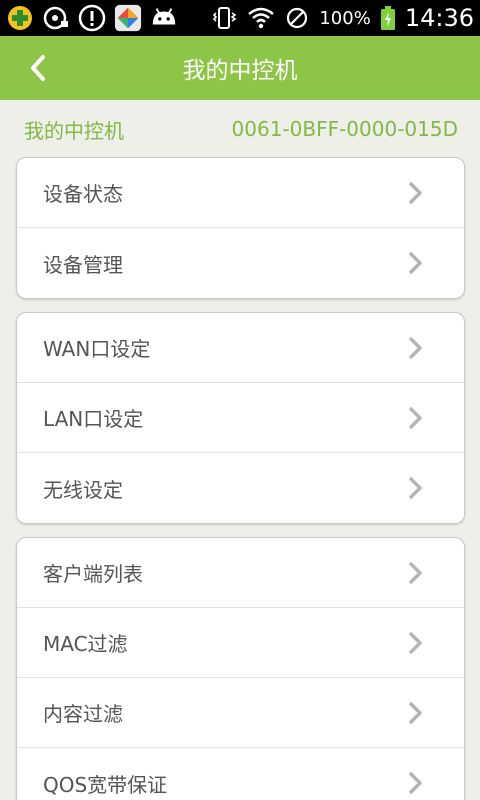 The width and height of the screenshot is (480, 800). I want to click on disc-icon, so click(56, 18).